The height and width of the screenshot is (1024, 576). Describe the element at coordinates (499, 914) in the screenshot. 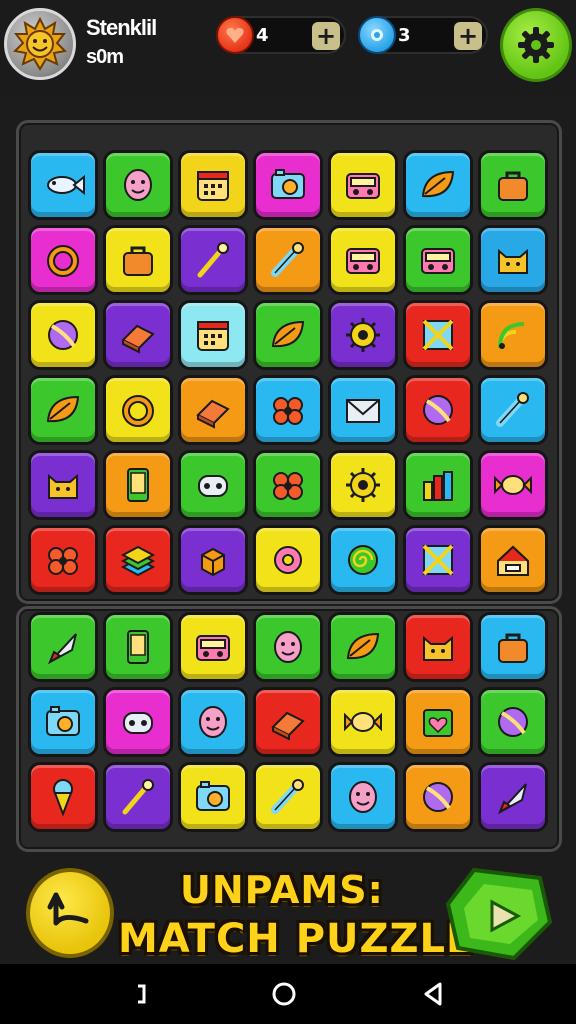

I see `play-button` at that location.